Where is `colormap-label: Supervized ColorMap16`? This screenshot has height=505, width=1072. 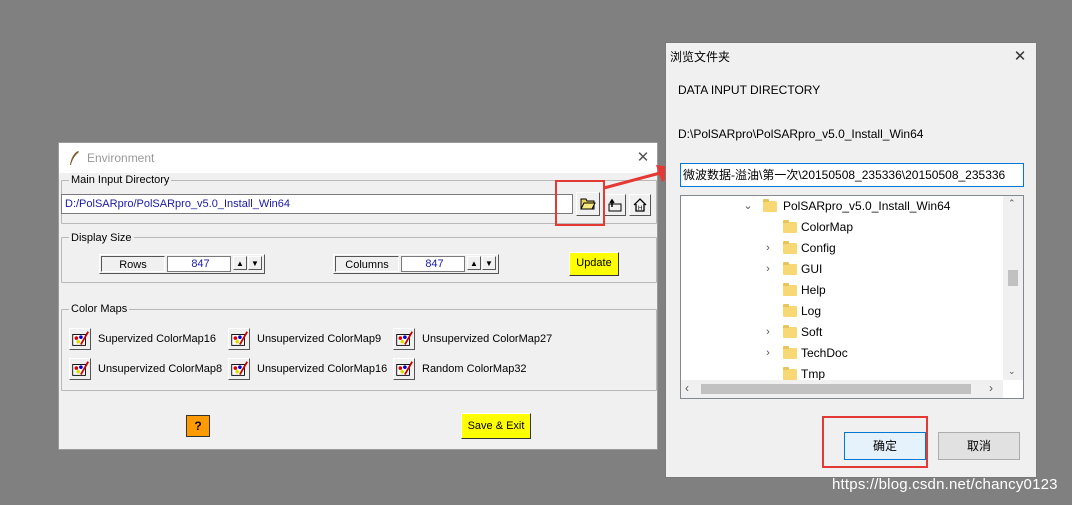 colormap-label: Supervized ColorMap16 is located at coordinates (157, 339).